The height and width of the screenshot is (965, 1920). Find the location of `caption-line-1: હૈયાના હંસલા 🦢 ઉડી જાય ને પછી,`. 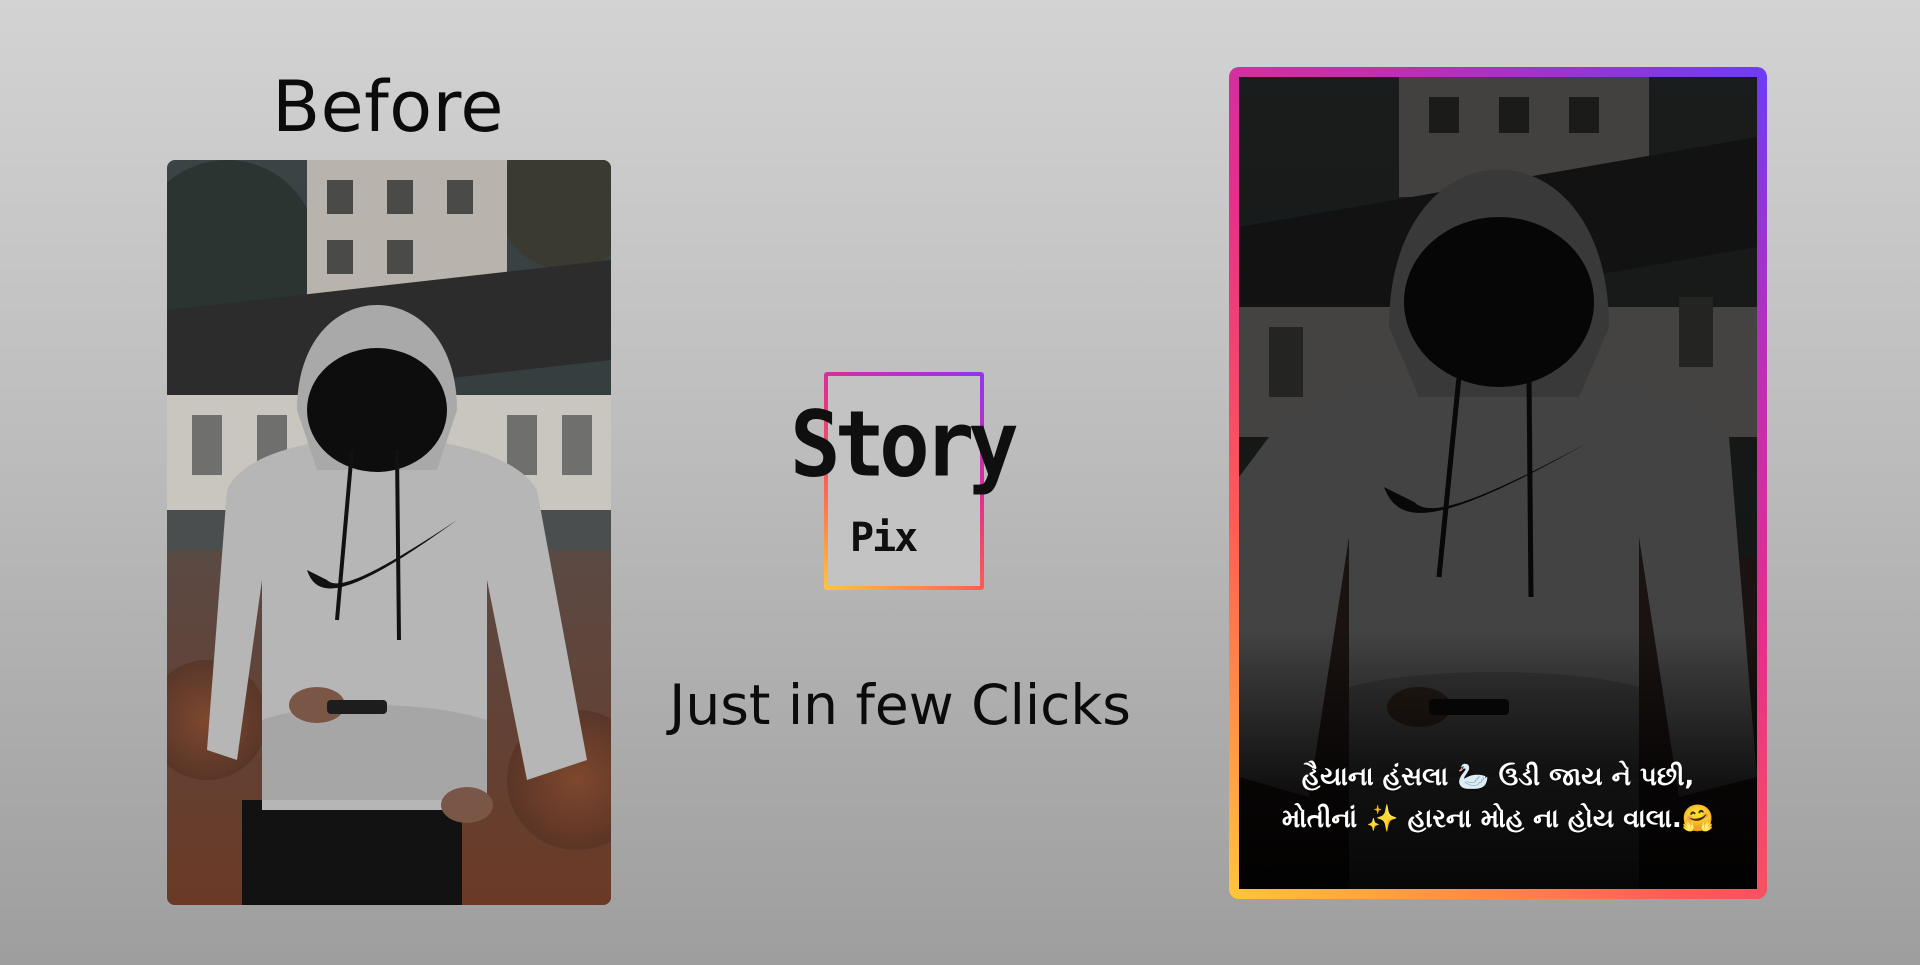

caption-line-1: હૈયાના હંસલા 🦢 ઉડી જાય ને પછી, is located at coordinates (1498, 777).